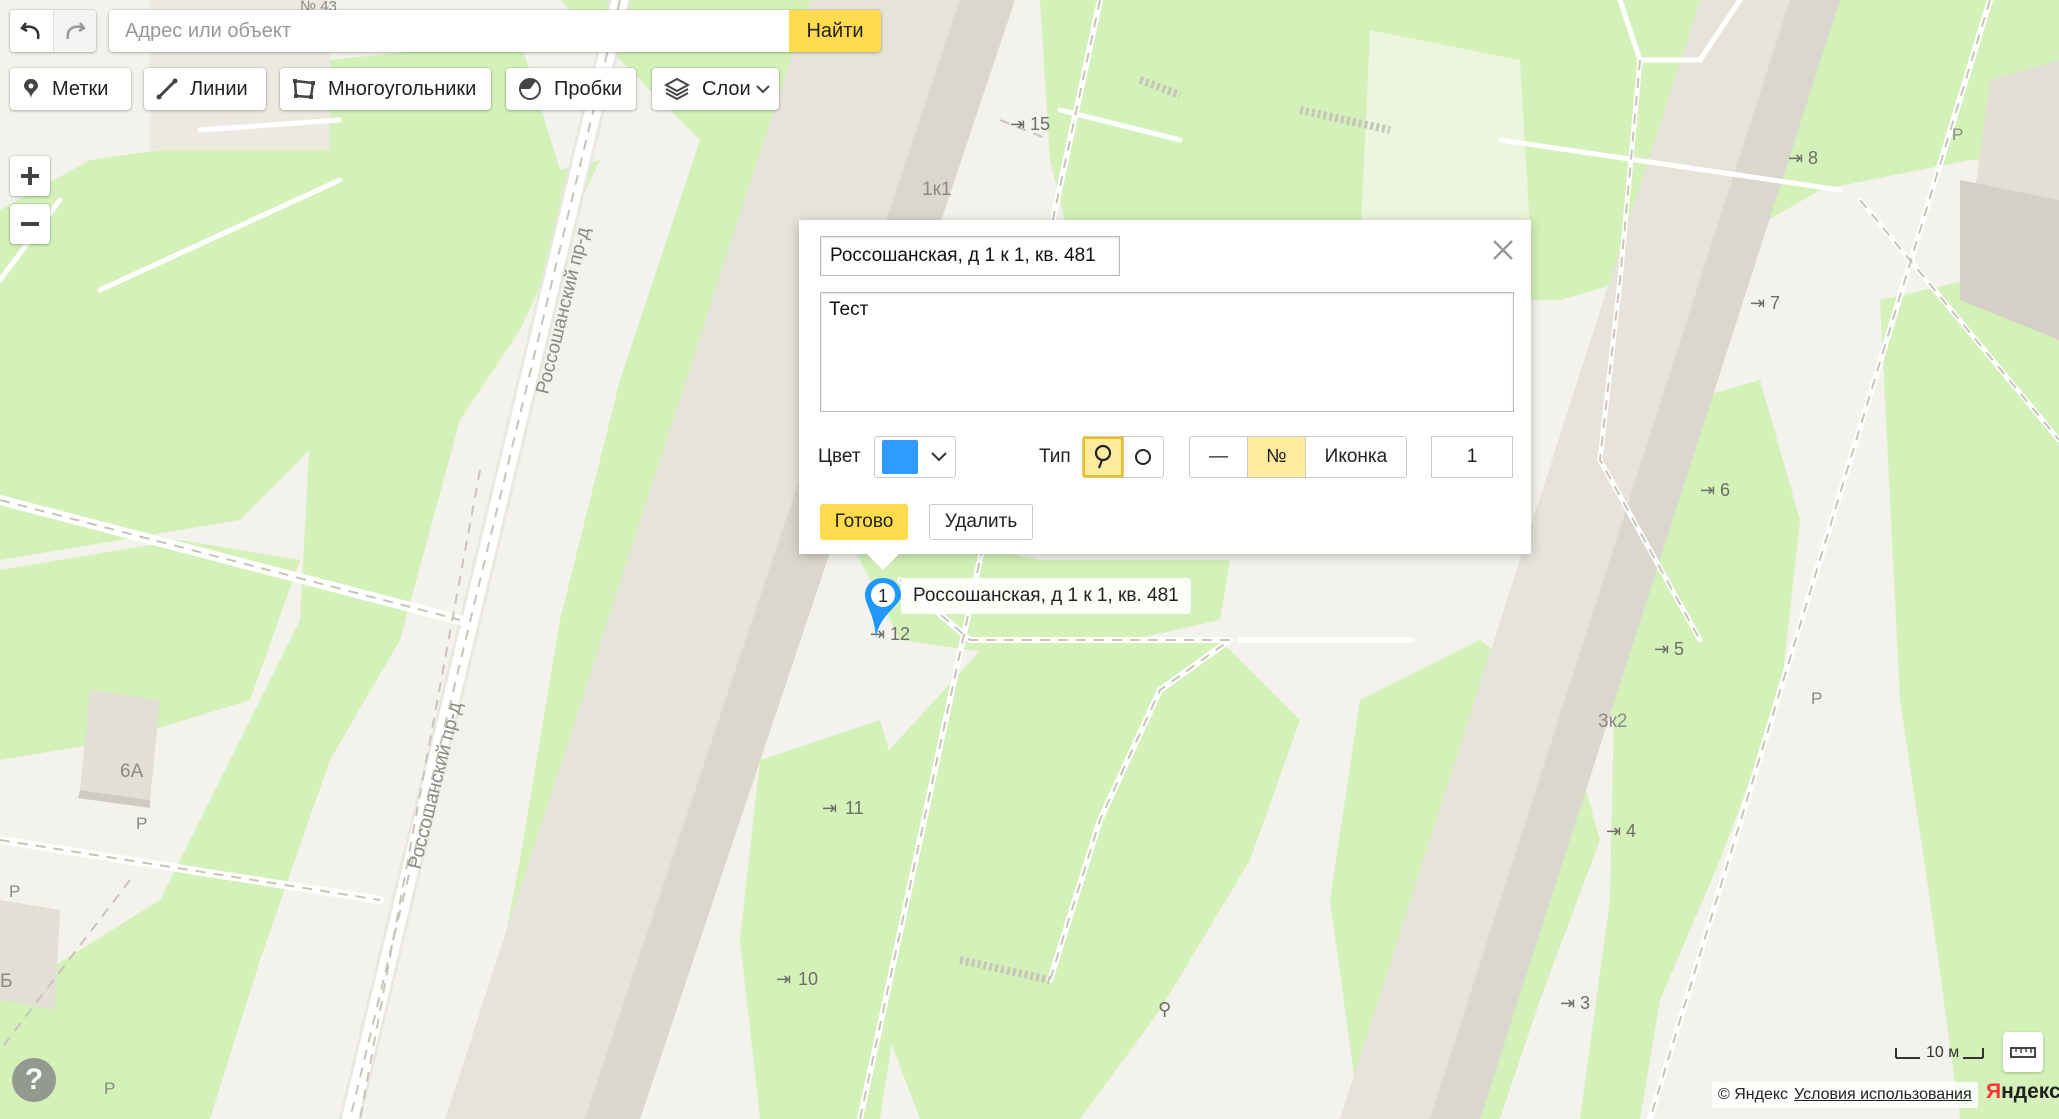  I want to click on content-none-option: —, so click(1219, 457).